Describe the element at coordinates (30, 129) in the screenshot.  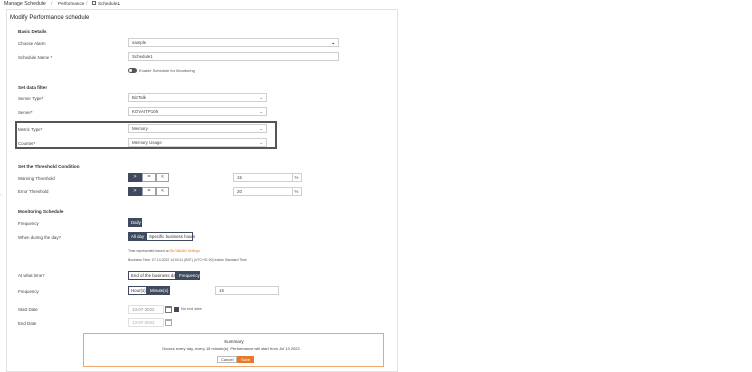
I see `metric-type-label: Metric Type*` at that location.